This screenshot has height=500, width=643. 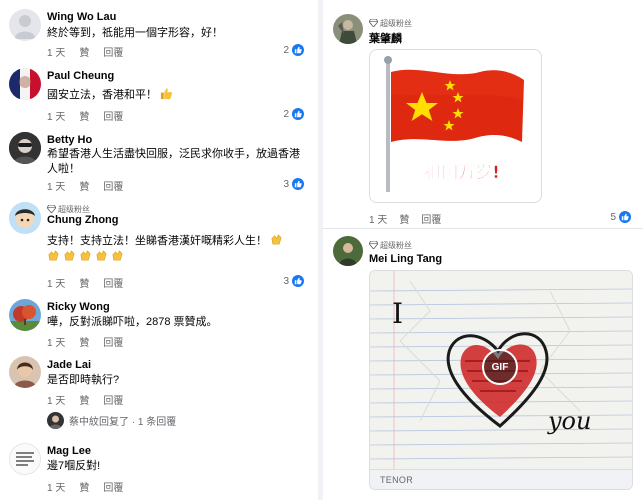 I want to click on blank-avatar-icon, so click(x=25, y=25).